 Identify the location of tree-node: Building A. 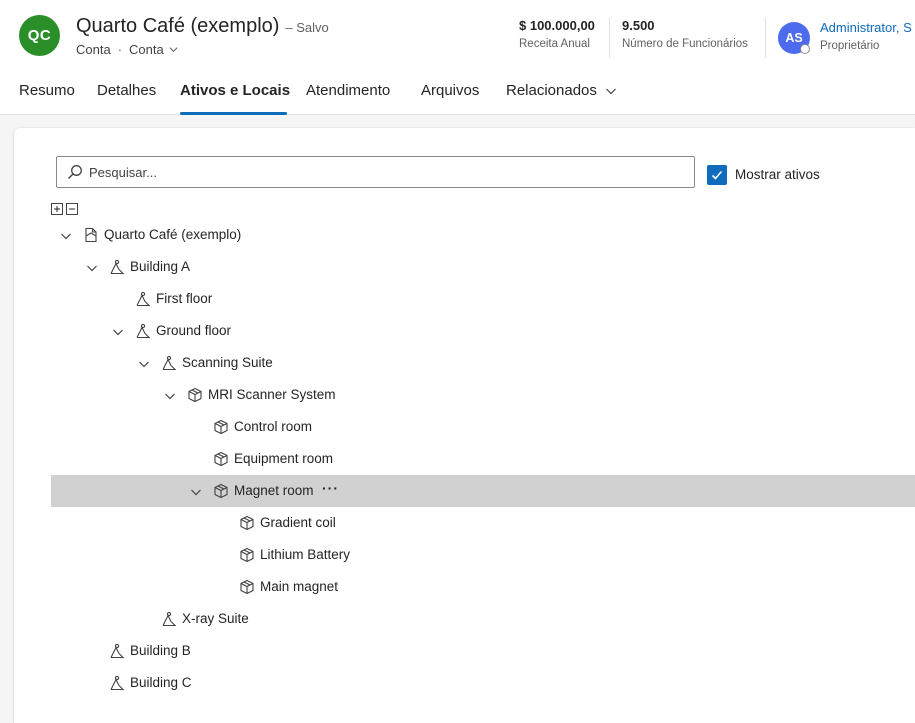
(483, 267).